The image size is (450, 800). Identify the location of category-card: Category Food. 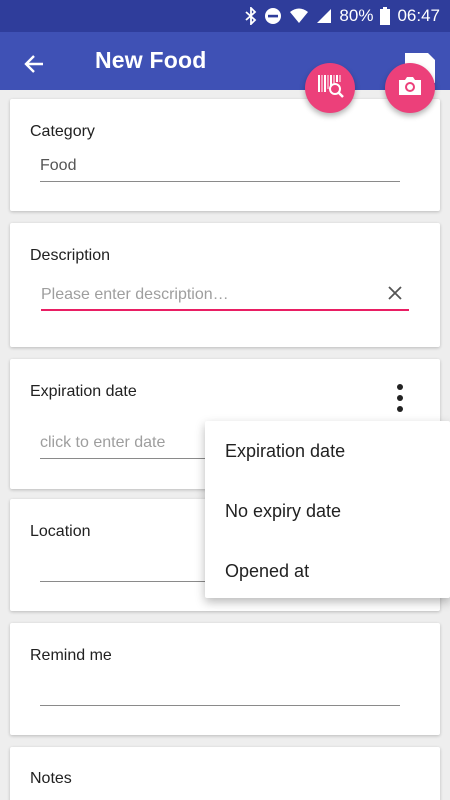
(225, 155).